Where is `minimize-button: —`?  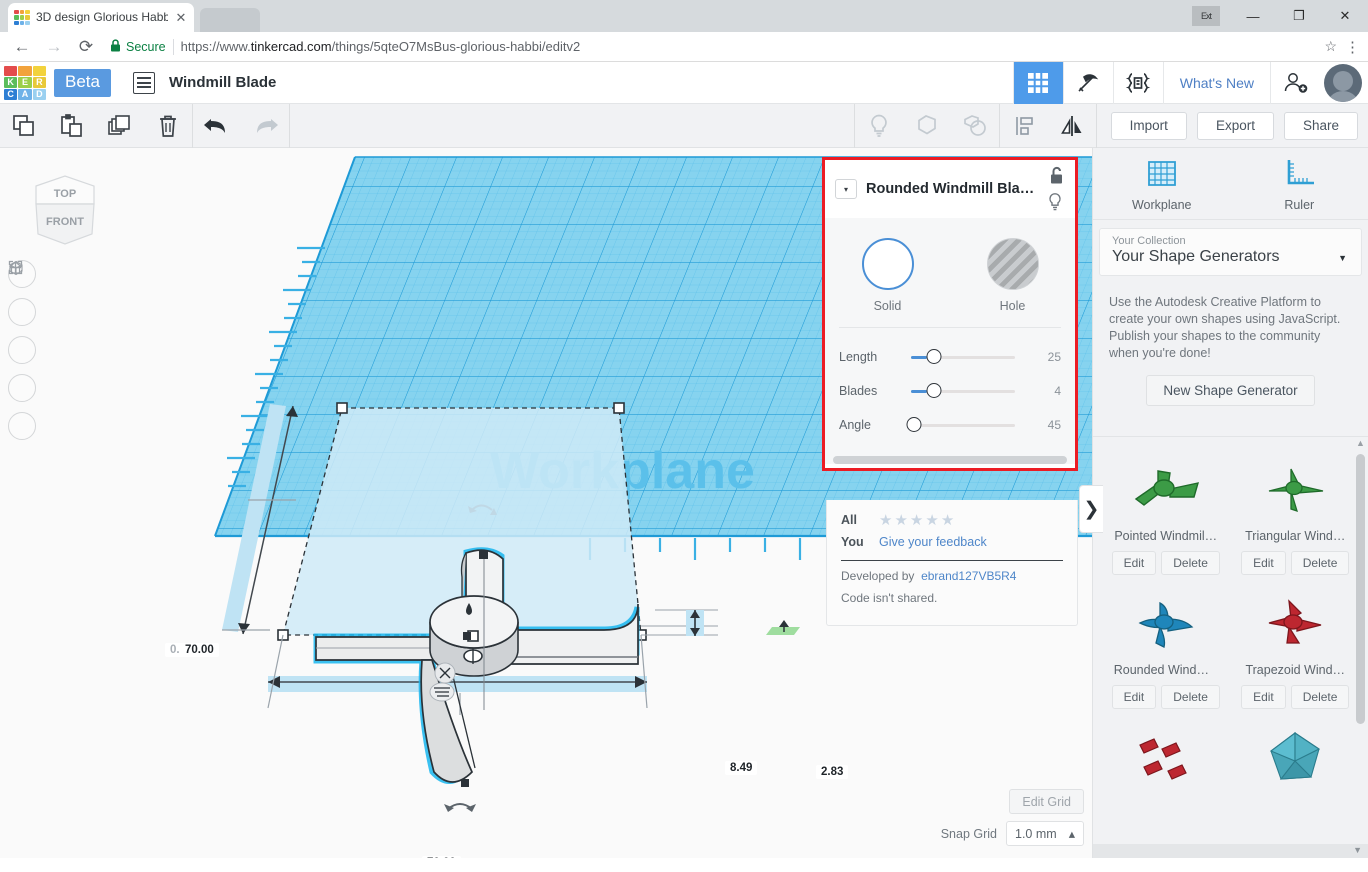 minimize-button: — is located at coordinates (1253, 16).